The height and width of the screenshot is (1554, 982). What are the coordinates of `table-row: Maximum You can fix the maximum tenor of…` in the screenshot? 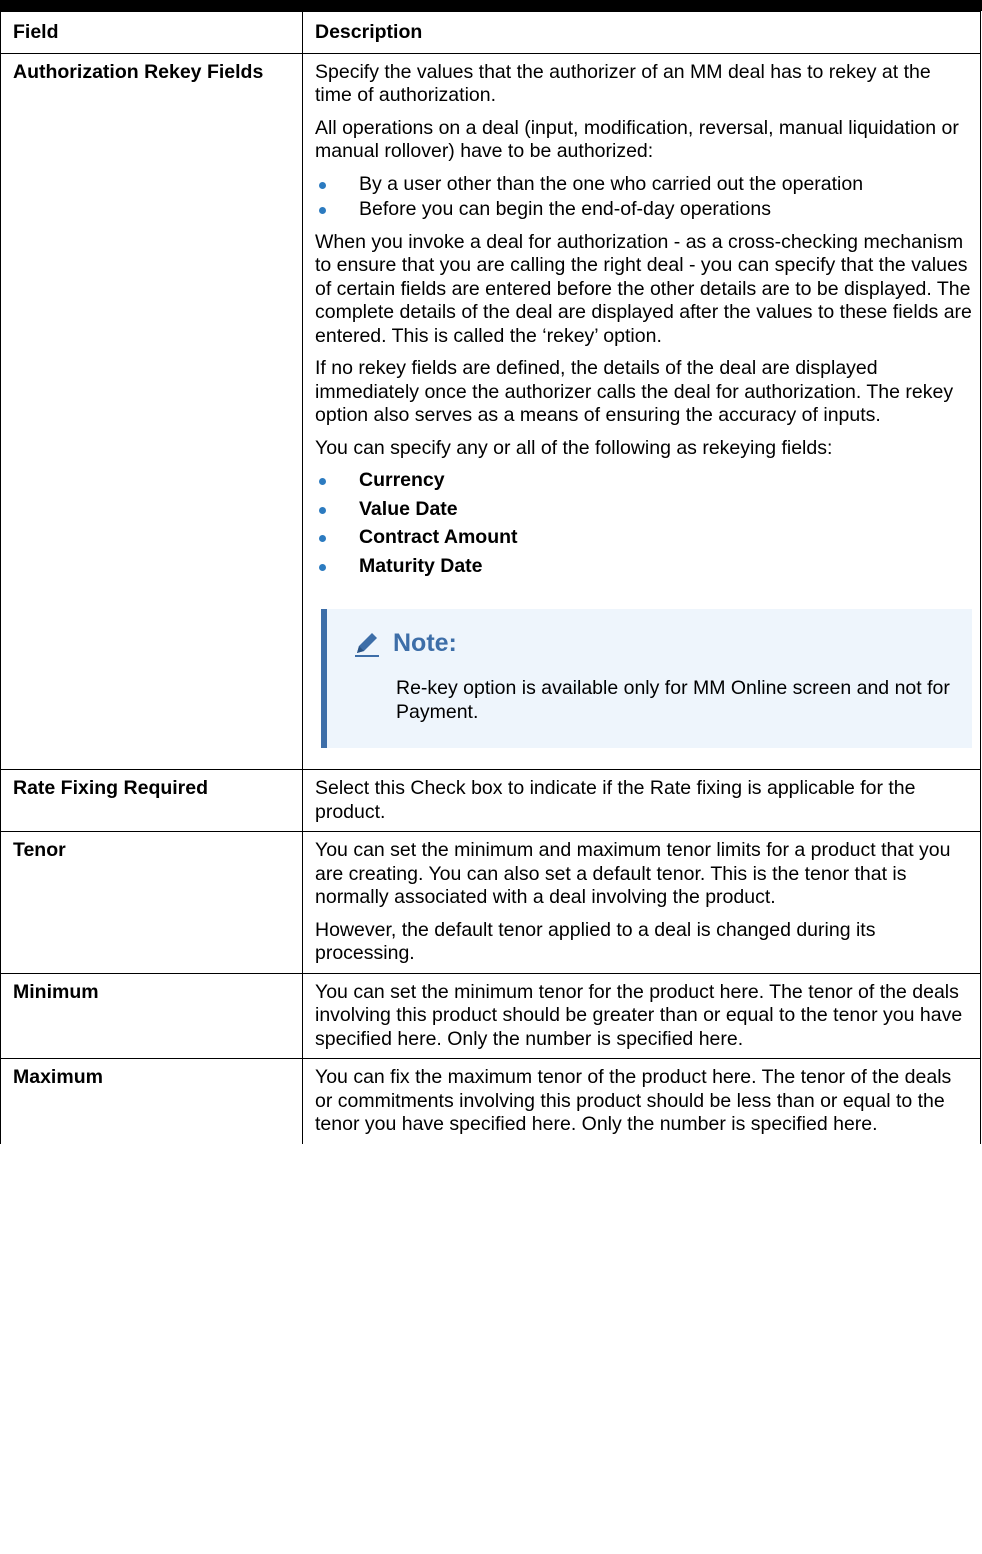 It's located at (490, 1101).